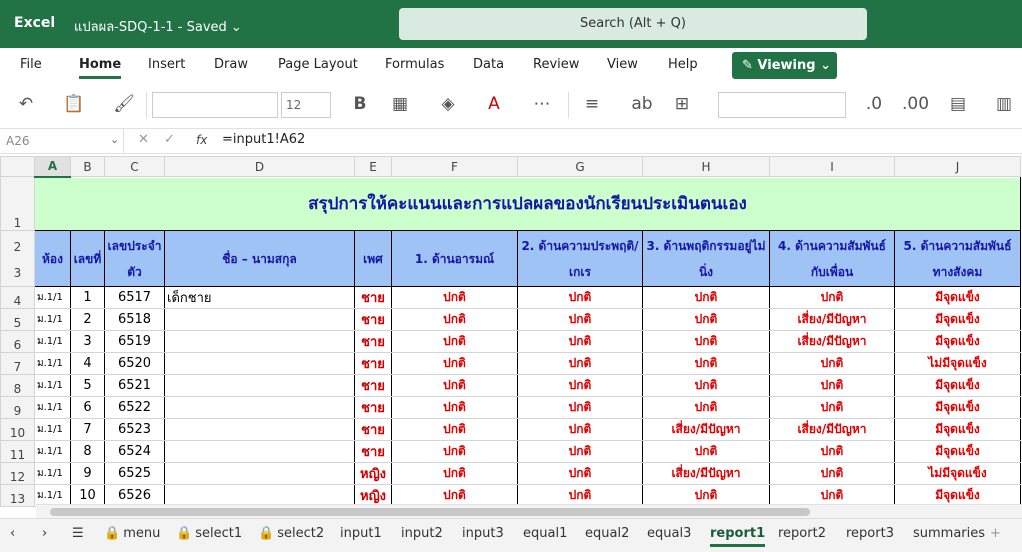  I want to click on cell-no: 1, so click(87, 297).